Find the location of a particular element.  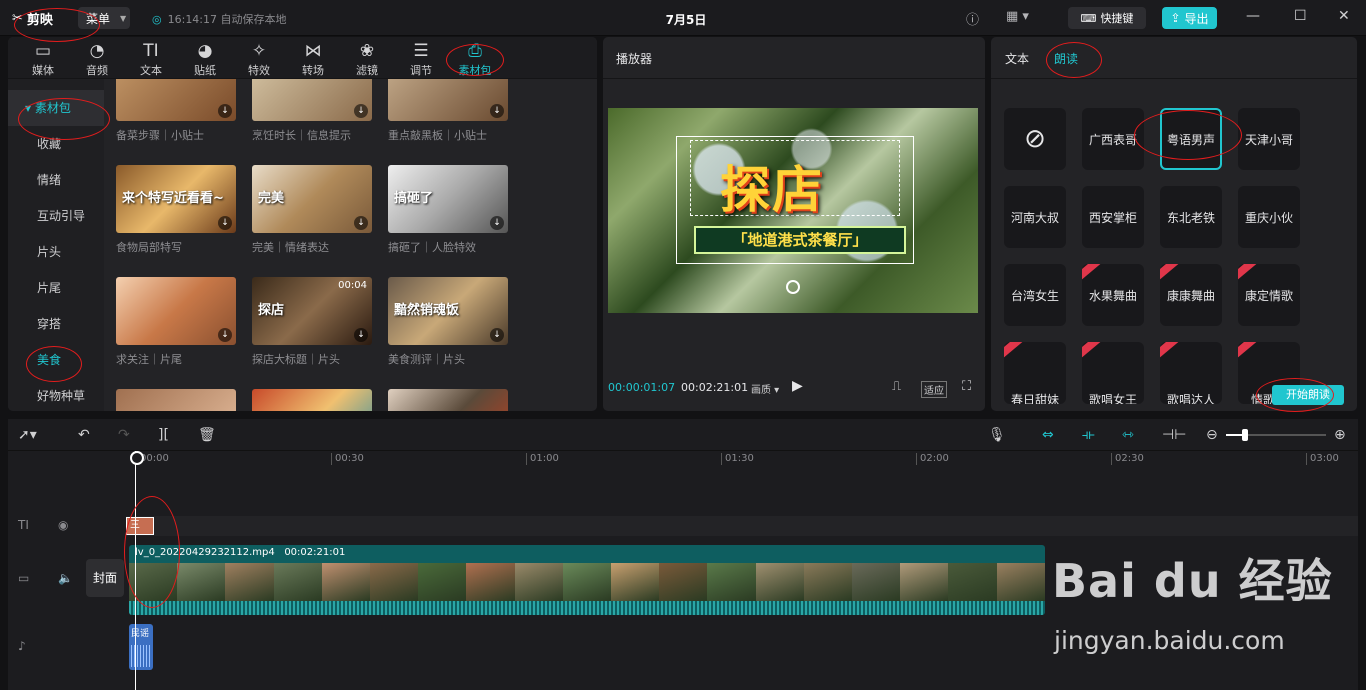

tab-media: ▭ 媒体 is located at coordinates (43, 59).